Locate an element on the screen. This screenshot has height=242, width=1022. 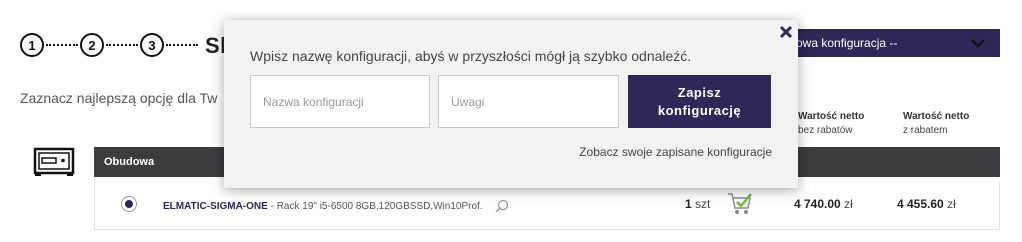
price-net-discount: 4 455.60 zł is located at coordinates (926, 204).